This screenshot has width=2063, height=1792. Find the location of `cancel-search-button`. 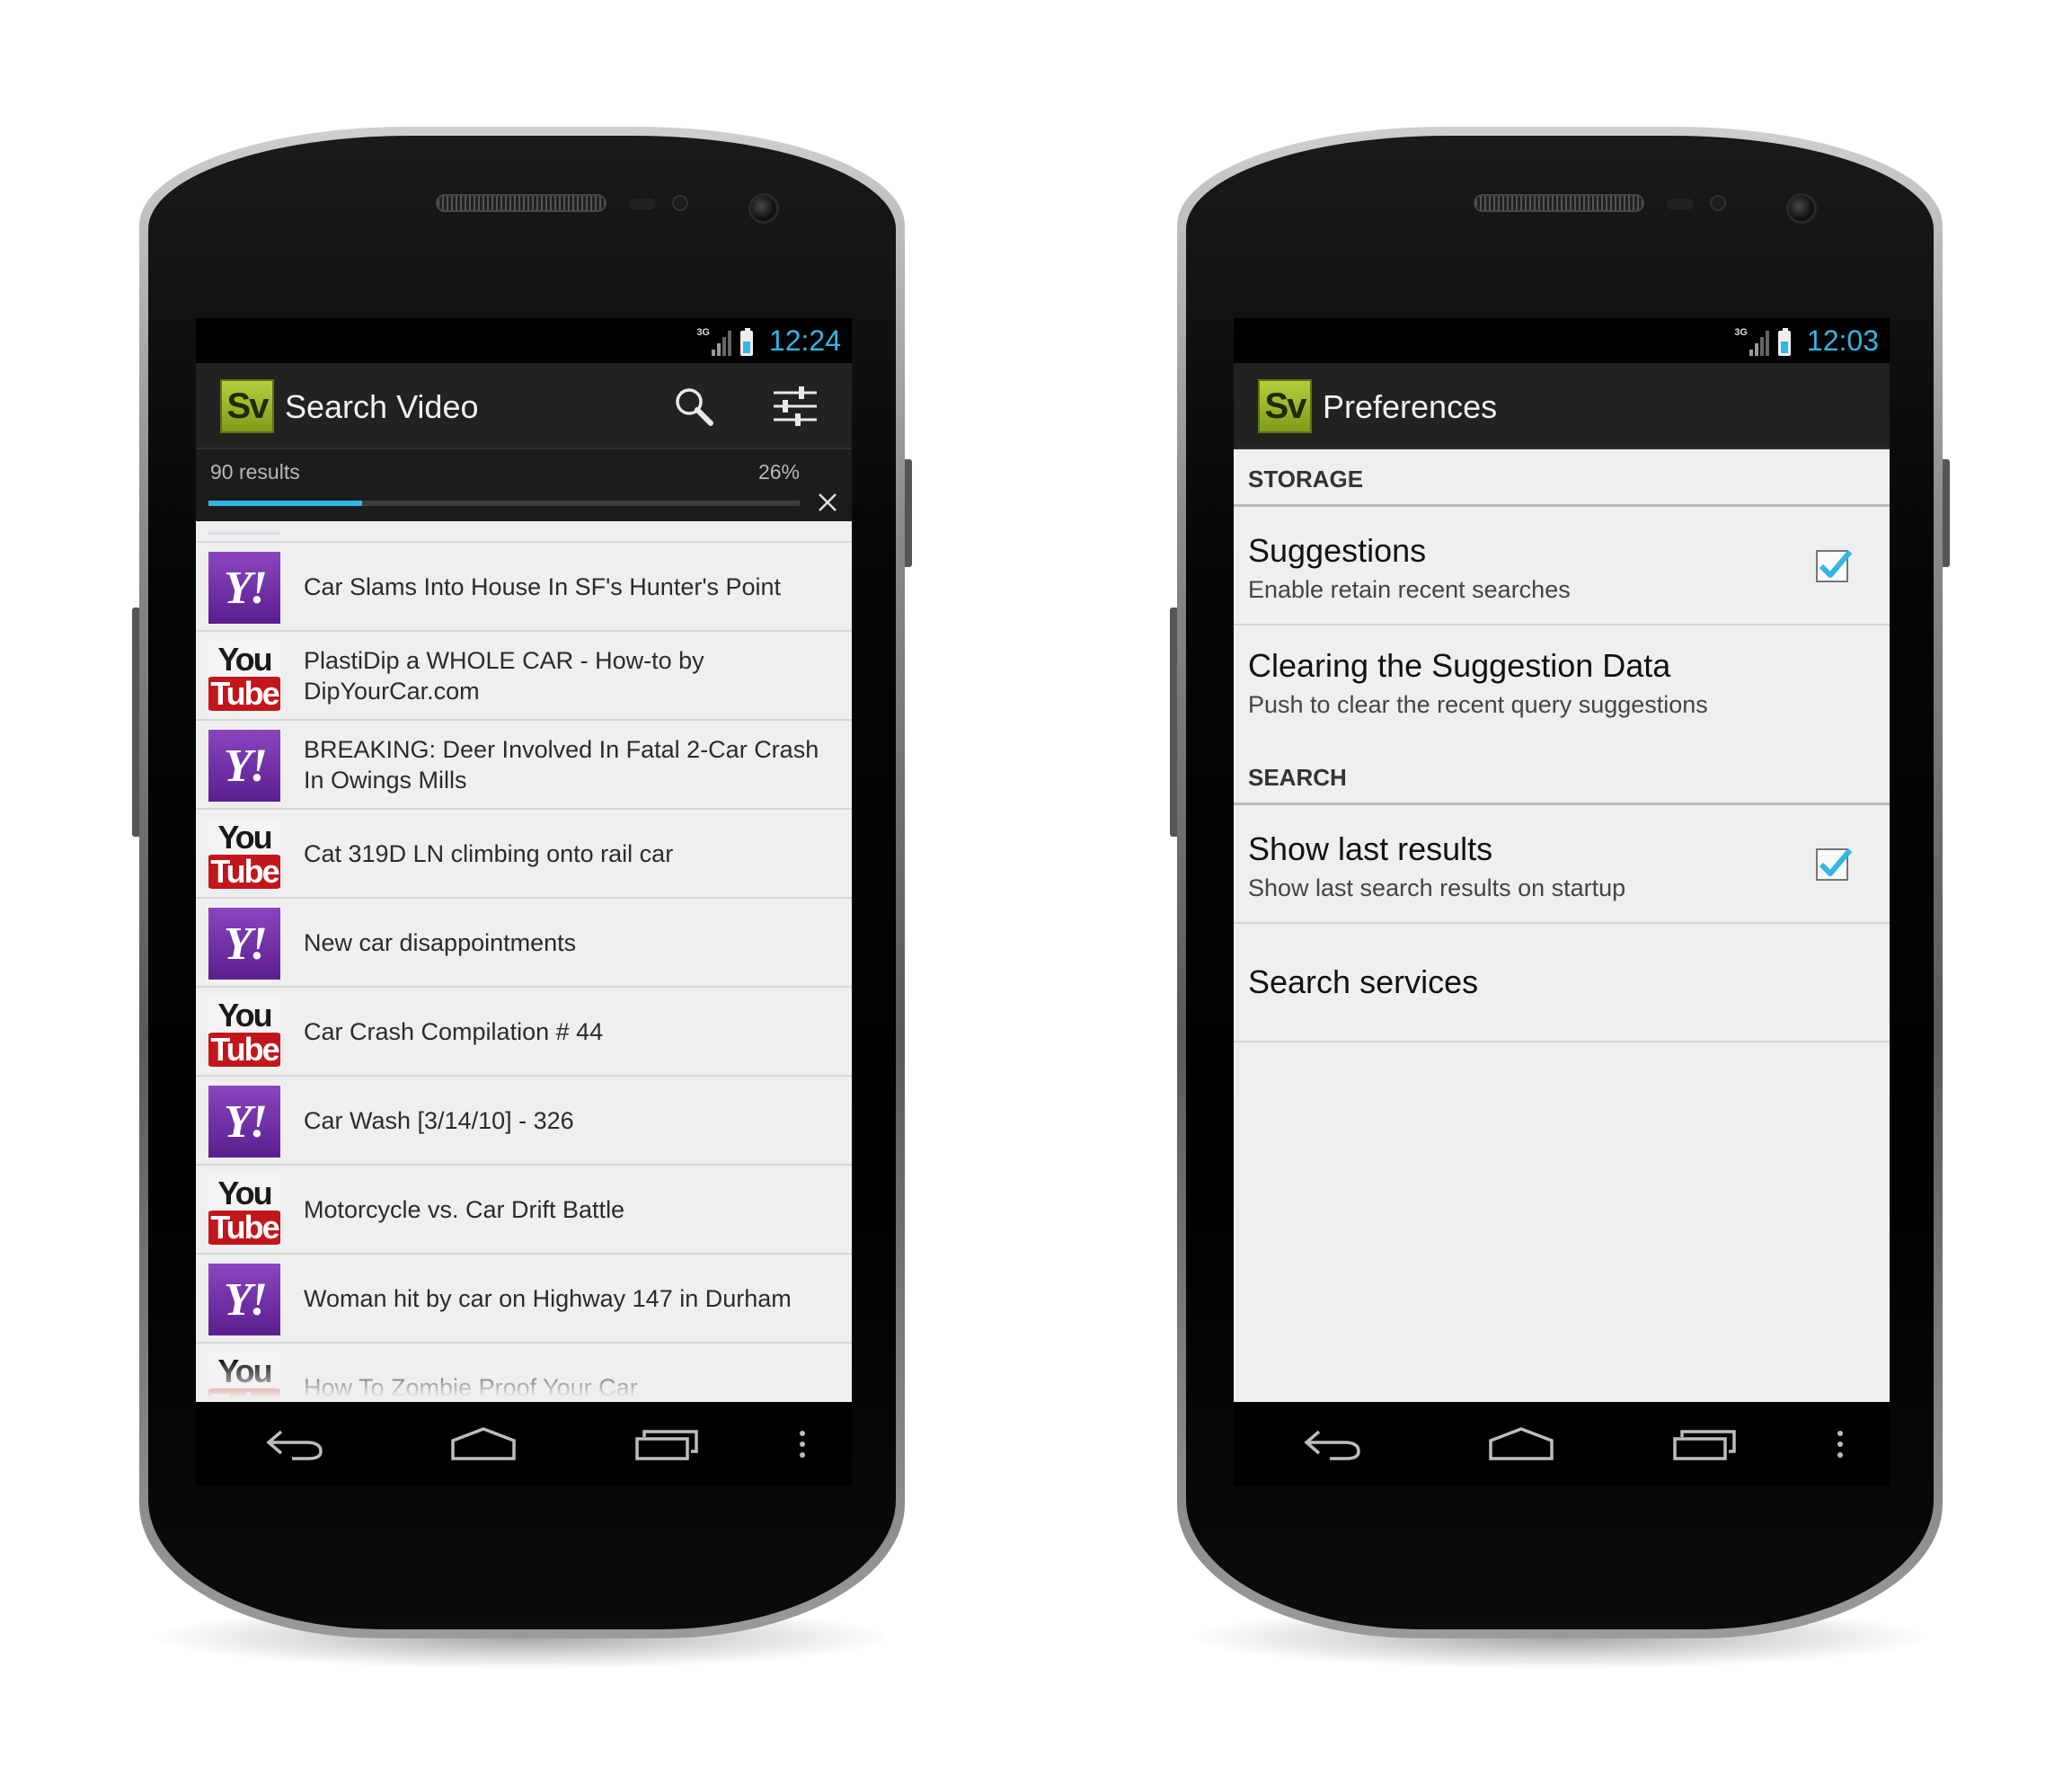

cancel-search-button is located at coordinates (827, 502).